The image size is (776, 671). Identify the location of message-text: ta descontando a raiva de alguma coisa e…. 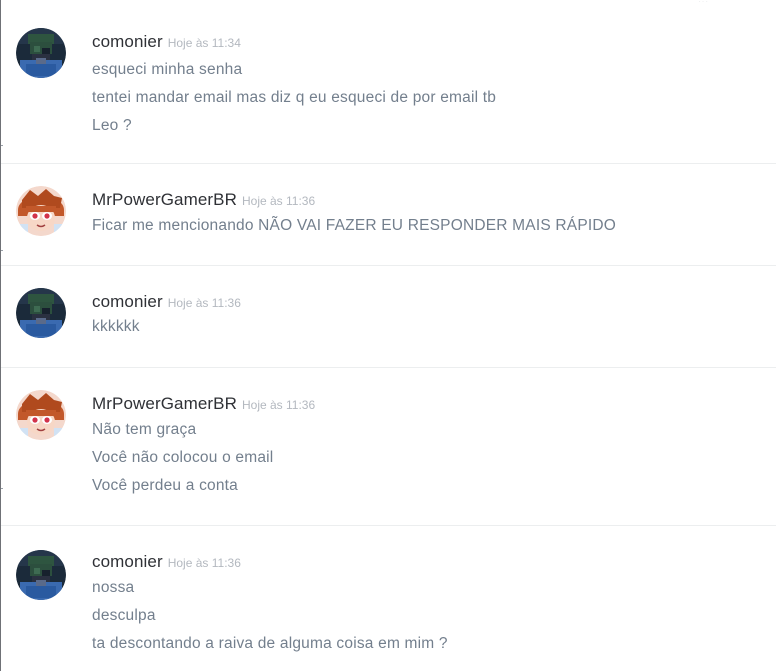
(270, 643).